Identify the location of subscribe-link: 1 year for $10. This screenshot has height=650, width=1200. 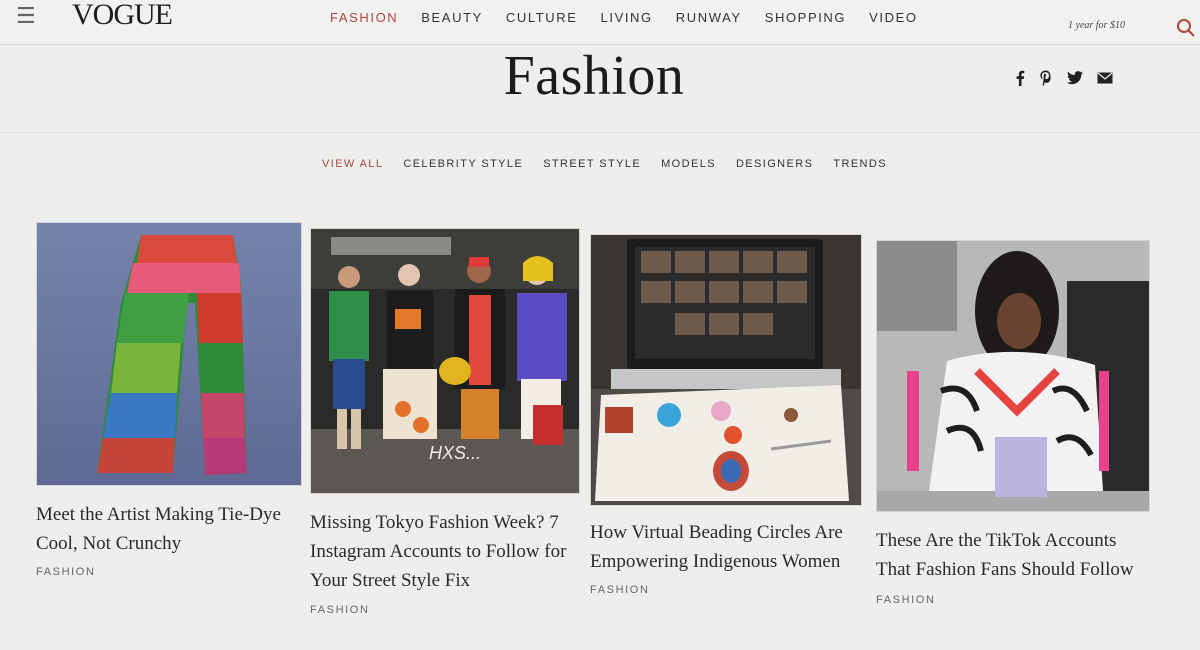
(1096, 25).